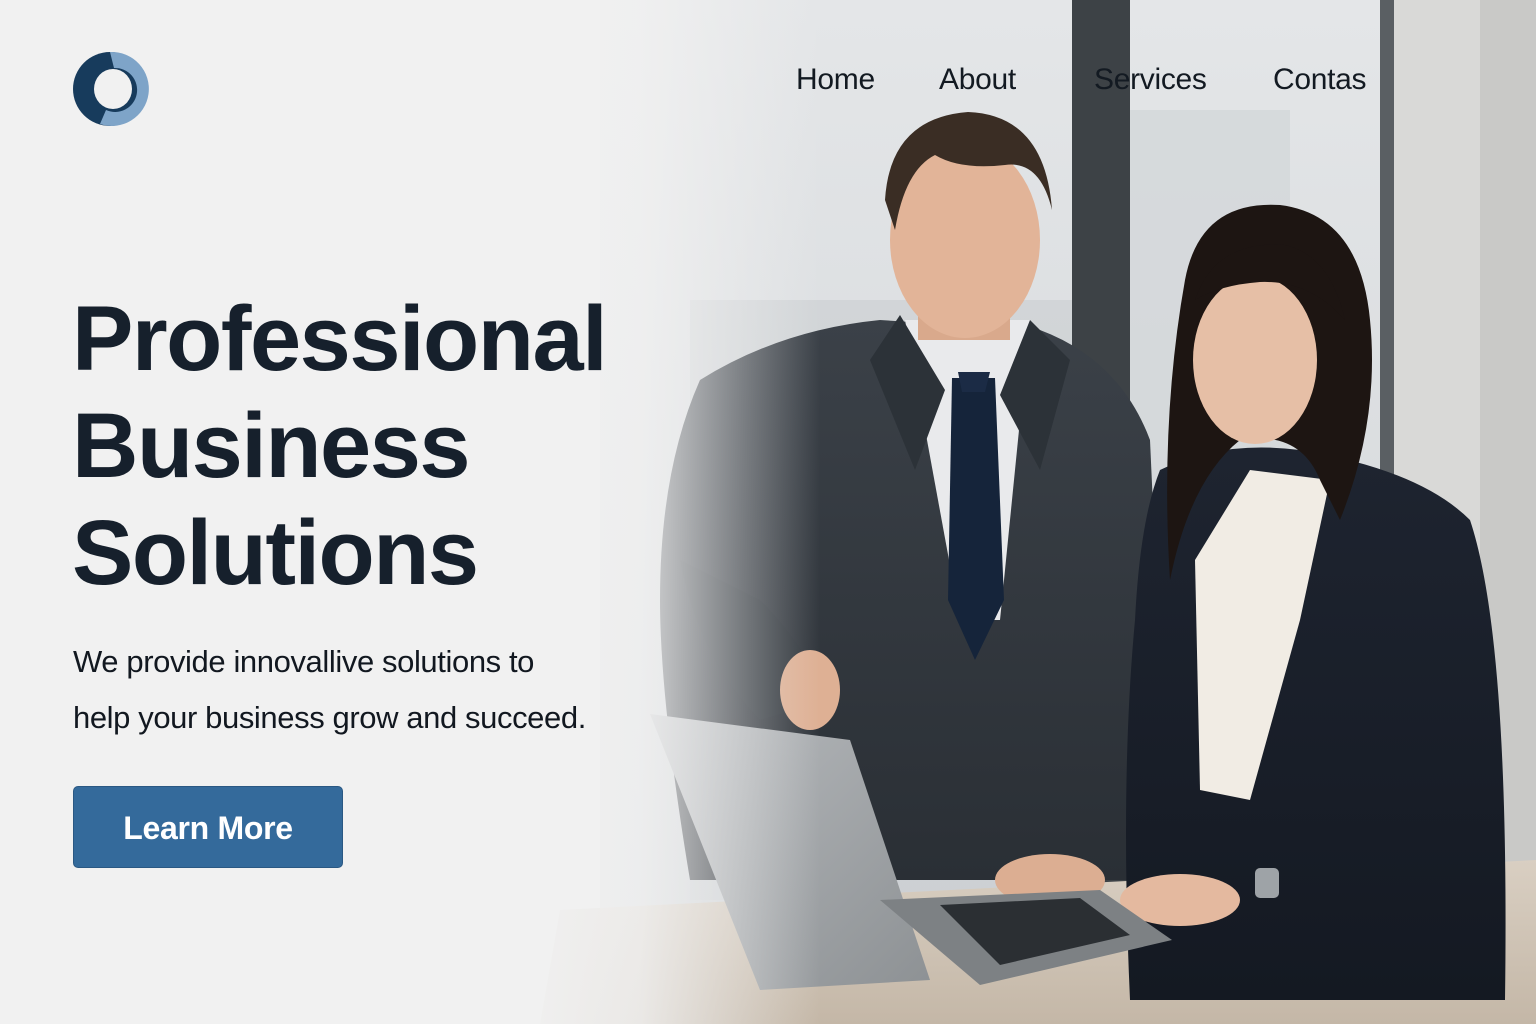  What do you see at coordinates (977, 80) in the screenshot?
I see `nav-about-link: About` at bounding box center [977, 80].